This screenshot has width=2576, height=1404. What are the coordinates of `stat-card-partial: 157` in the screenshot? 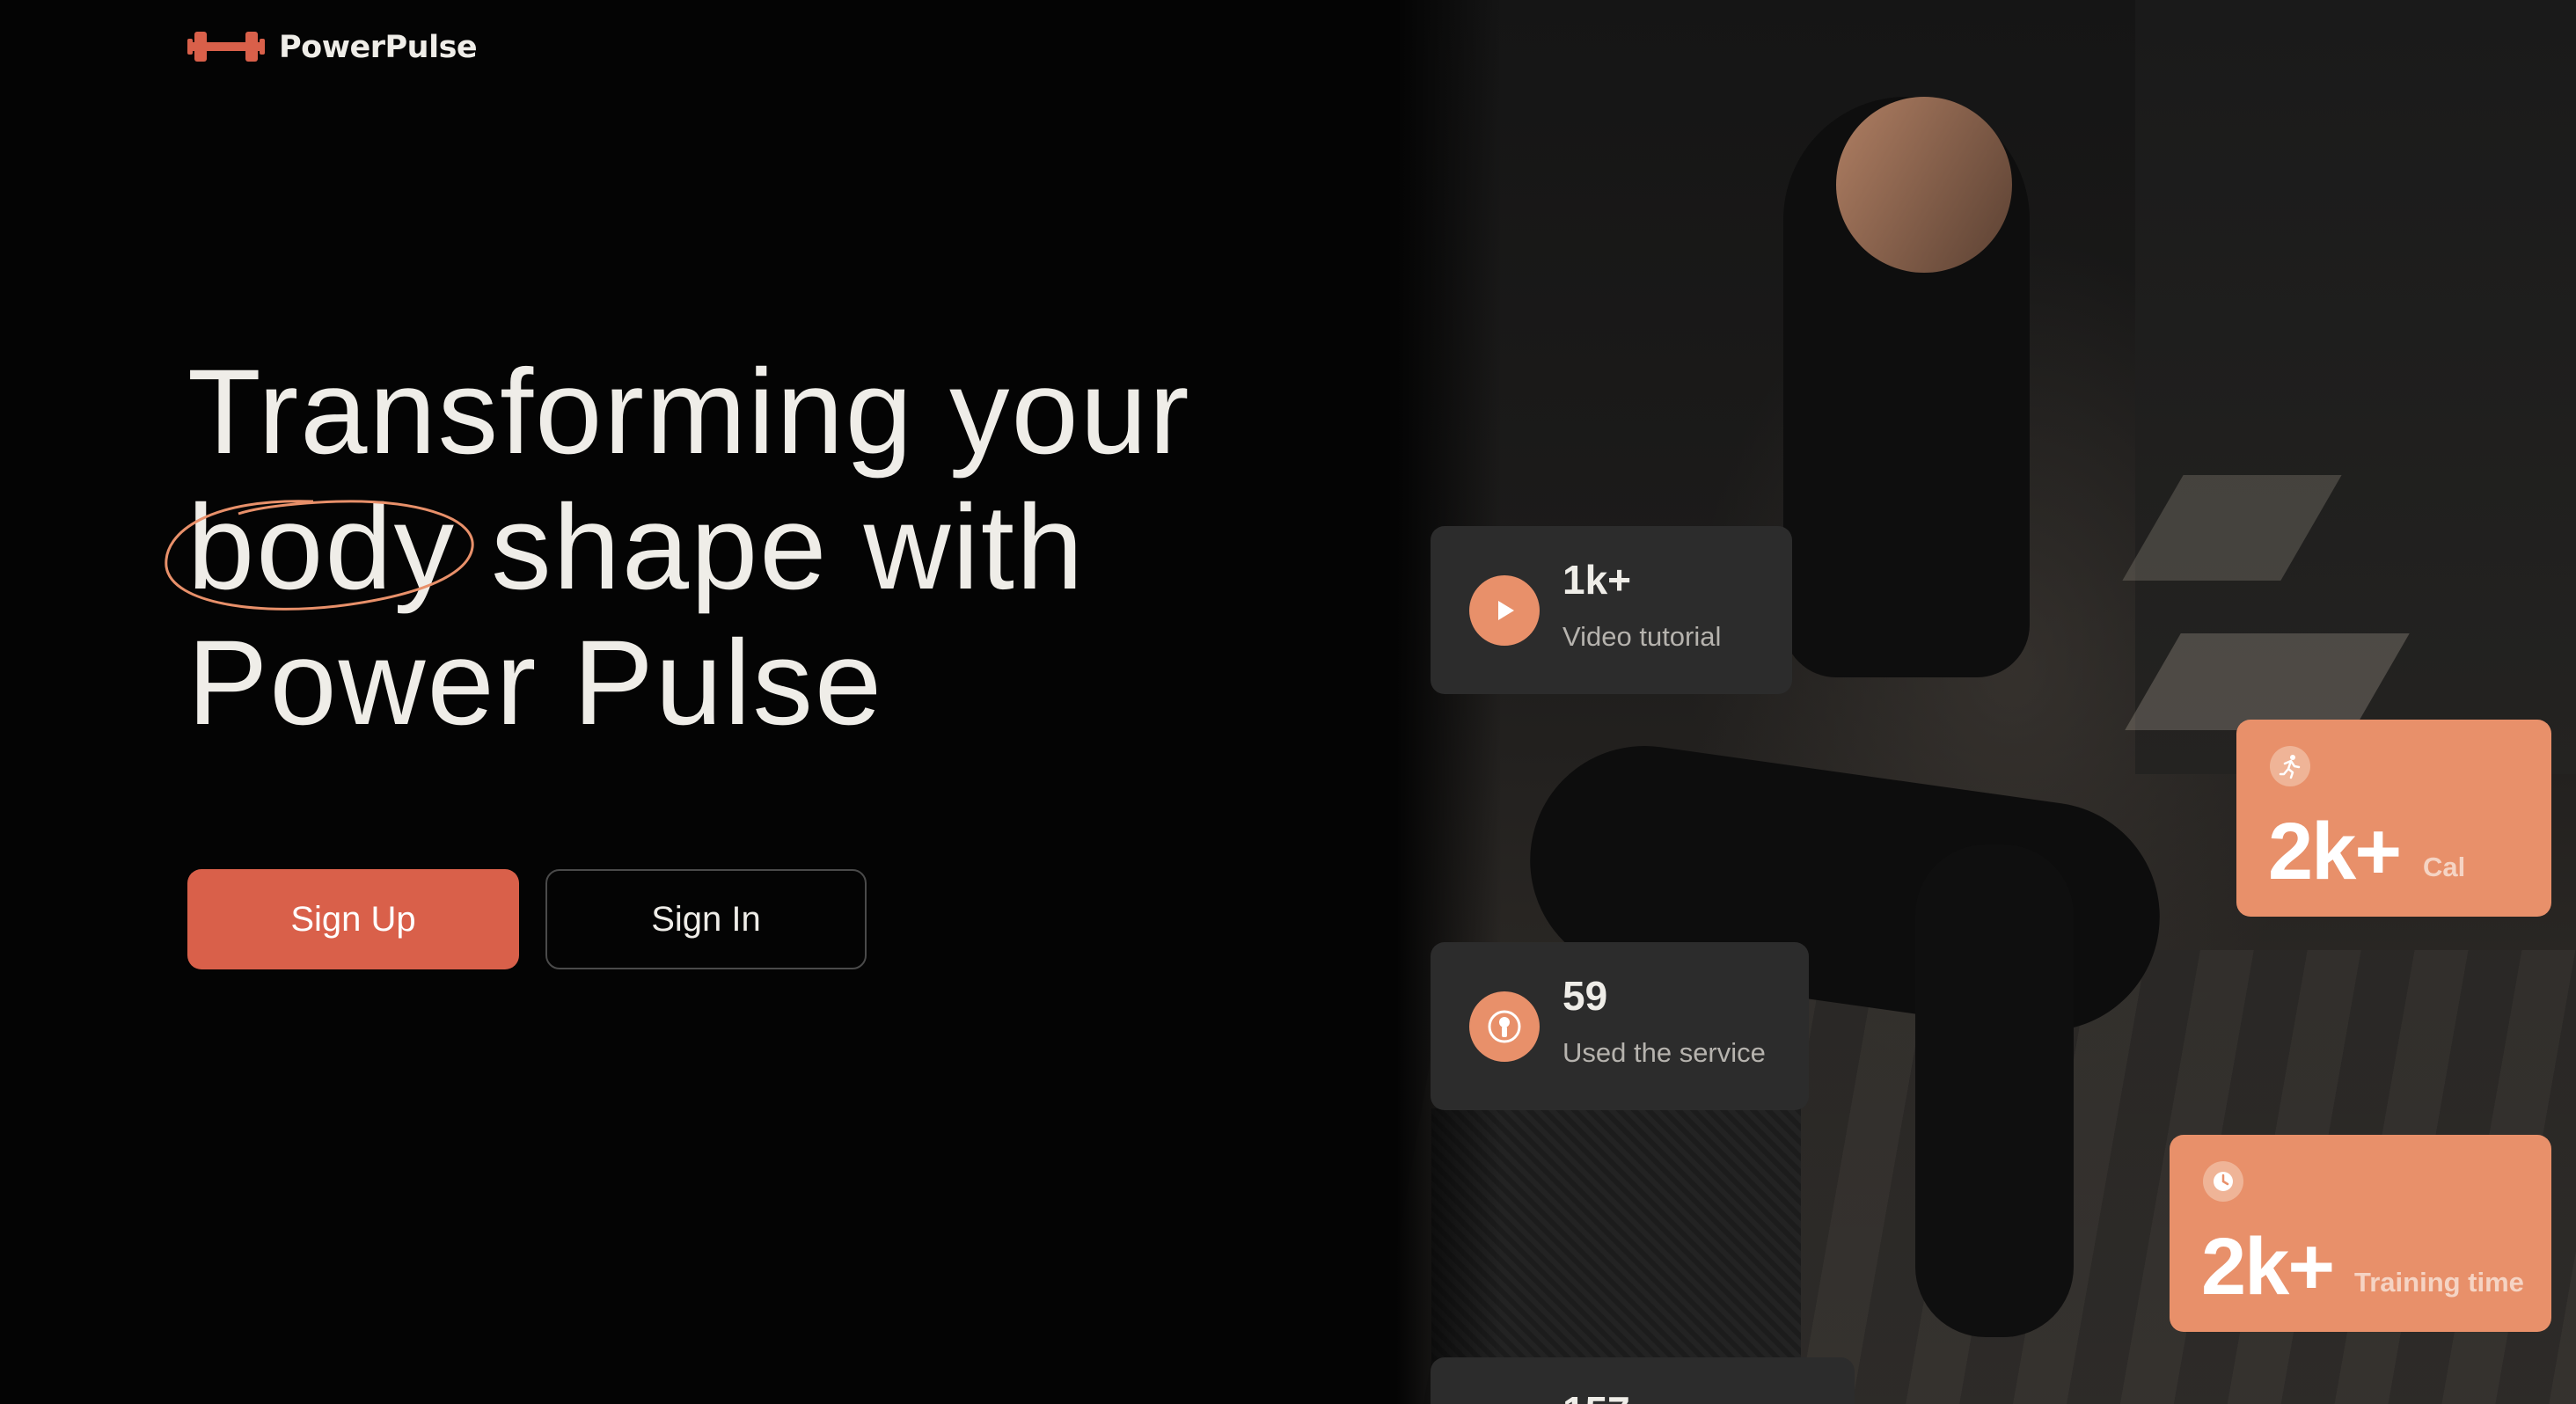 It's located at (1643, 1380).